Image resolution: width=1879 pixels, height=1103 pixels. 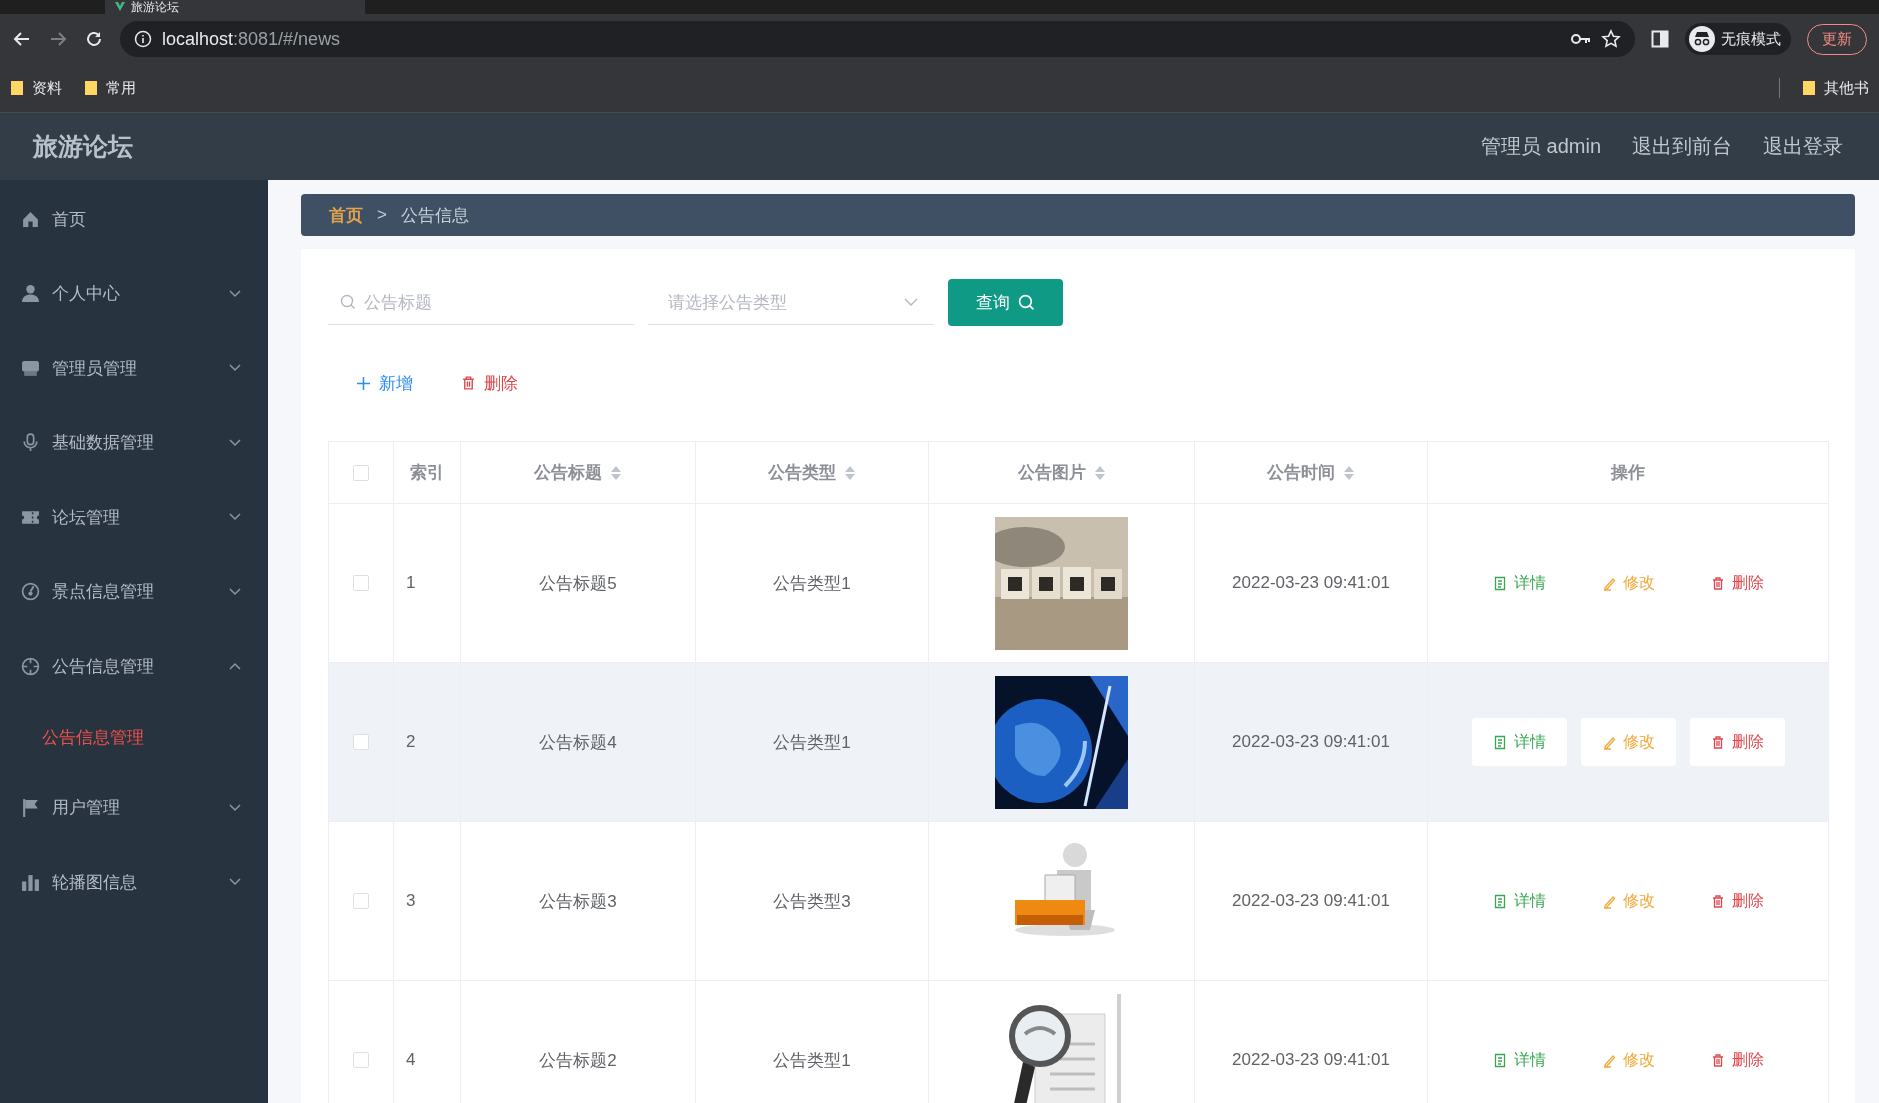 What do you see at coordinates (134, 517) in the screenshot?
I see `menu-item: 论坛管理` at bounding box center [134, 517].